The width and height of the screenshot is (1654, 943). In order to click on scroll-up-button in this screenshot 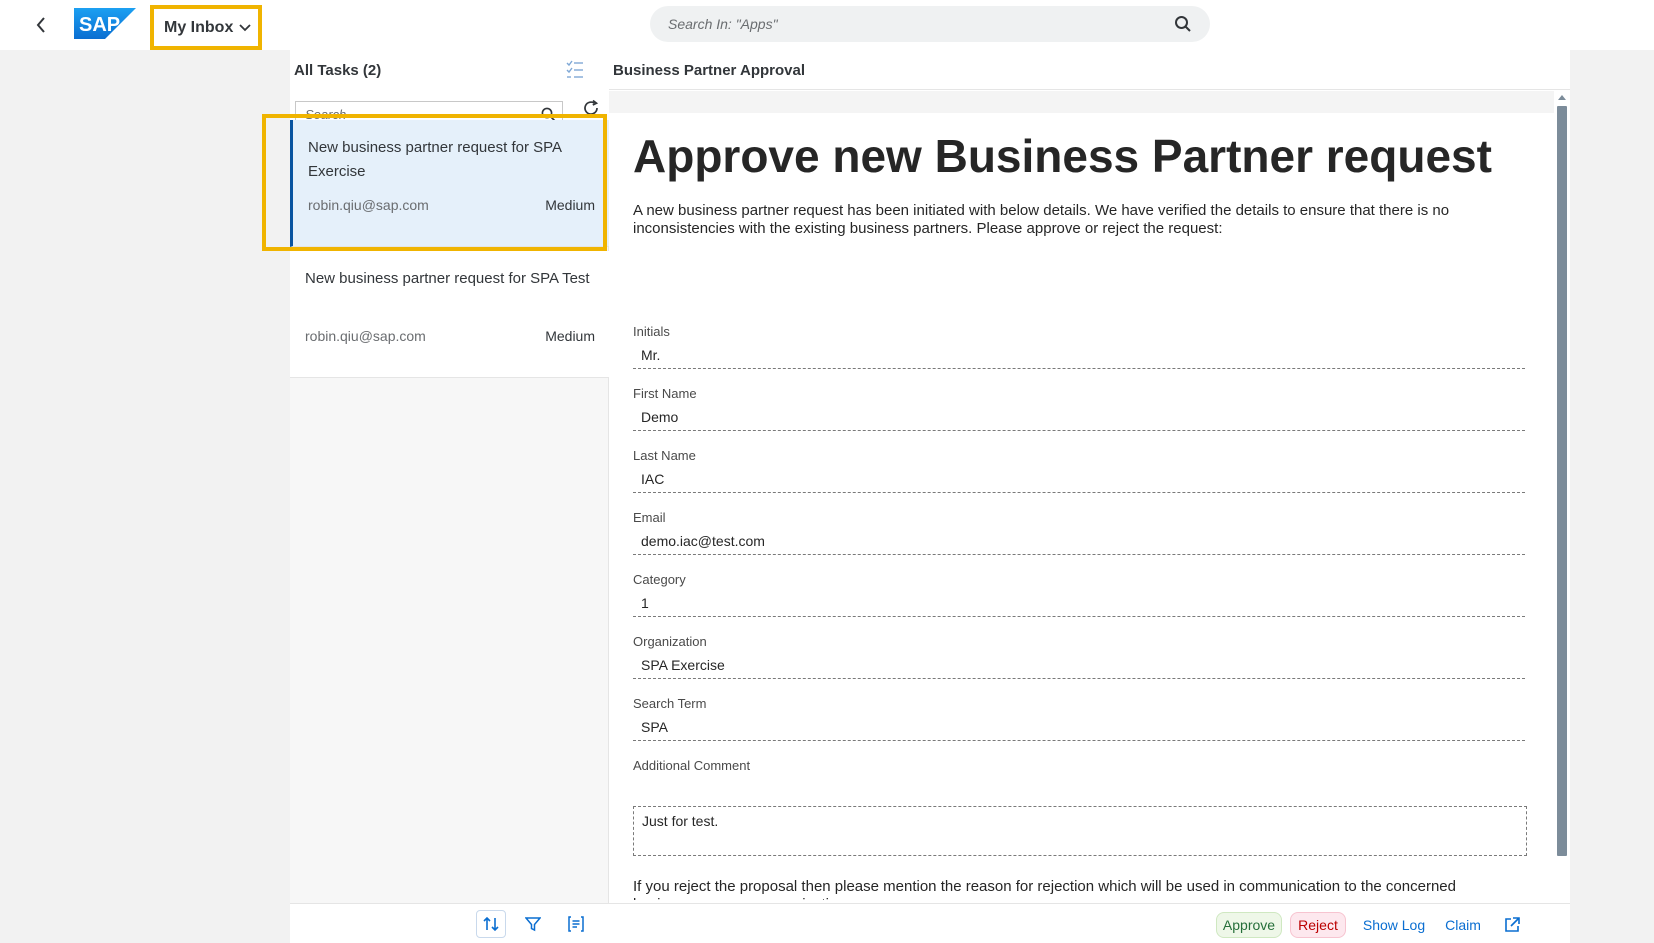, I will do `click(1562, 97)`.